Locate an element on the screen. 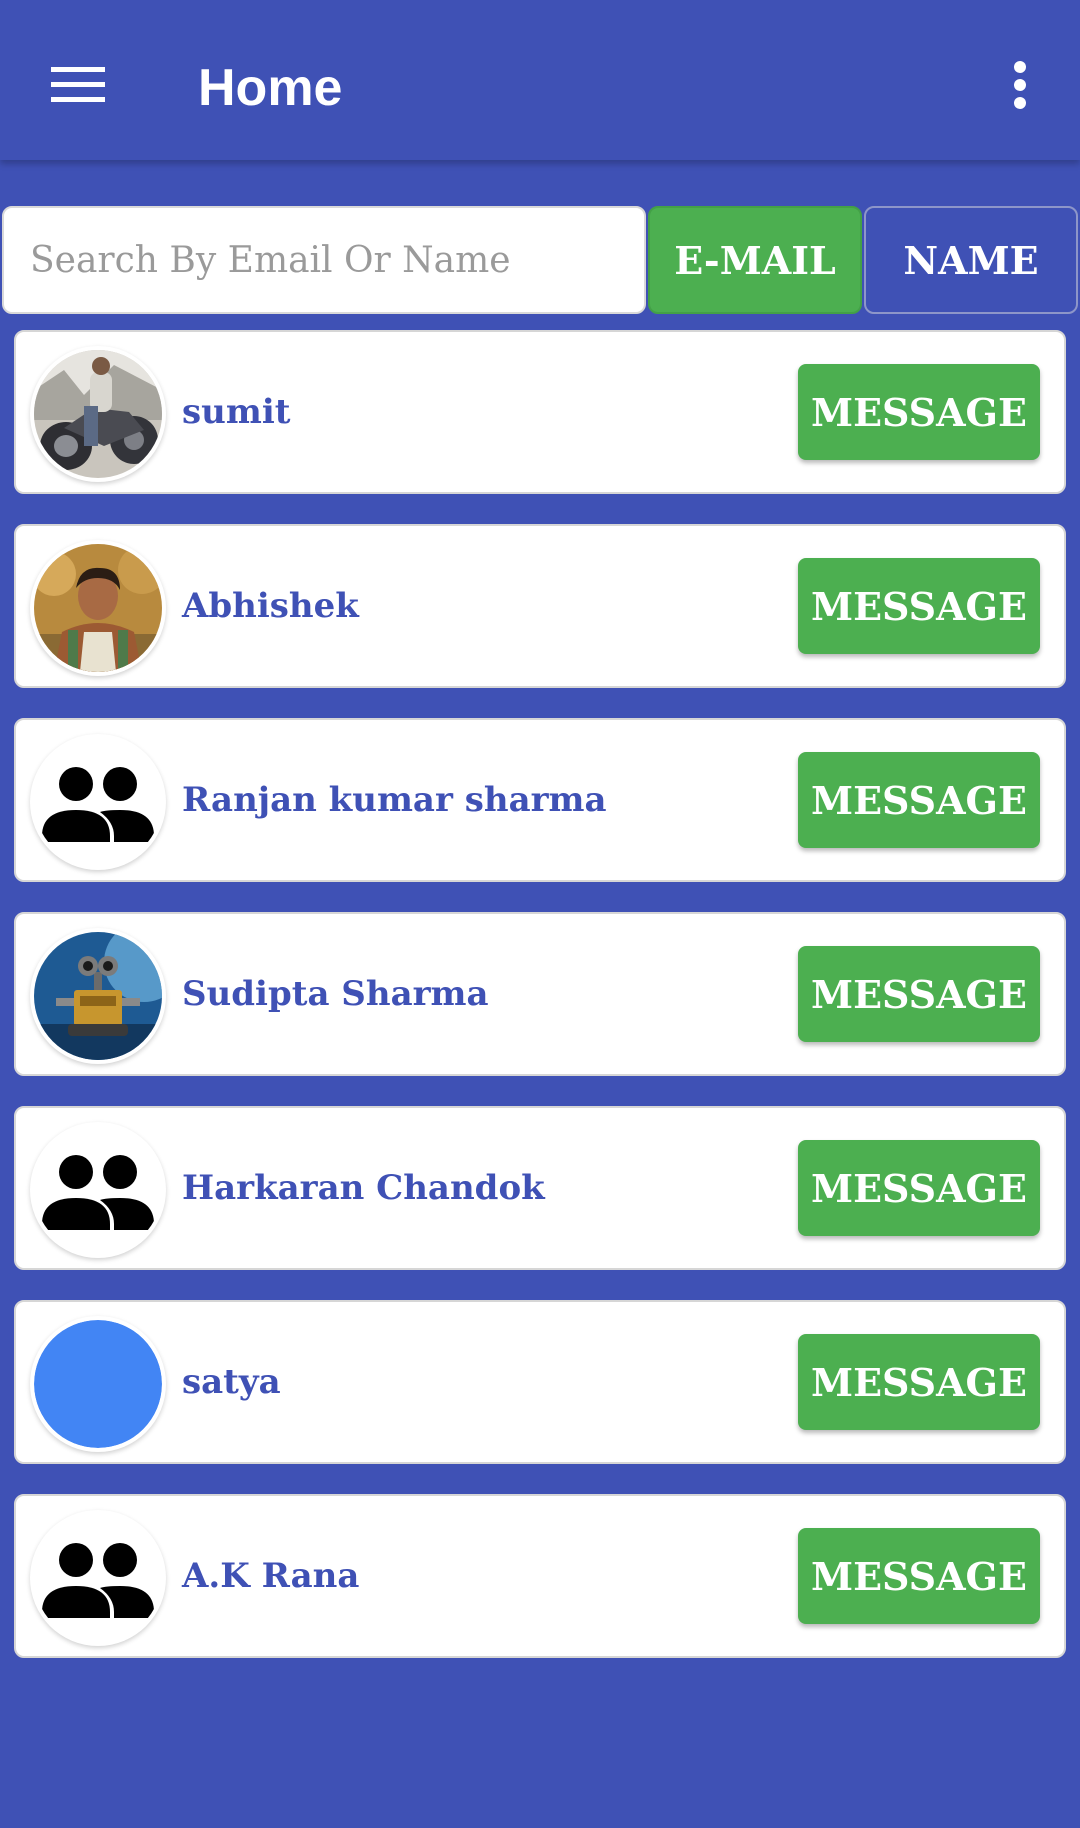 This screenshot has height=1828, width=1080. page-title: Home is located at coordinates (270, 88).